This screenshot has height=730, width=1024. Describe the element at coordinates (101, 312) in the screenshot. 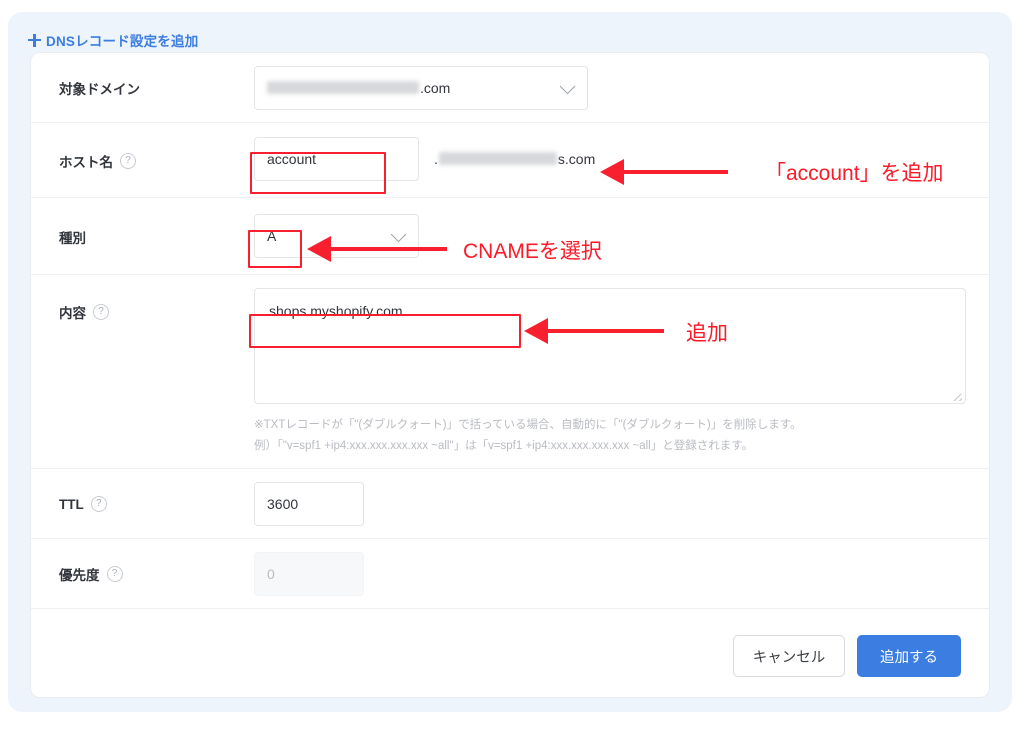

I see `help-icon-content: ?` at that location.